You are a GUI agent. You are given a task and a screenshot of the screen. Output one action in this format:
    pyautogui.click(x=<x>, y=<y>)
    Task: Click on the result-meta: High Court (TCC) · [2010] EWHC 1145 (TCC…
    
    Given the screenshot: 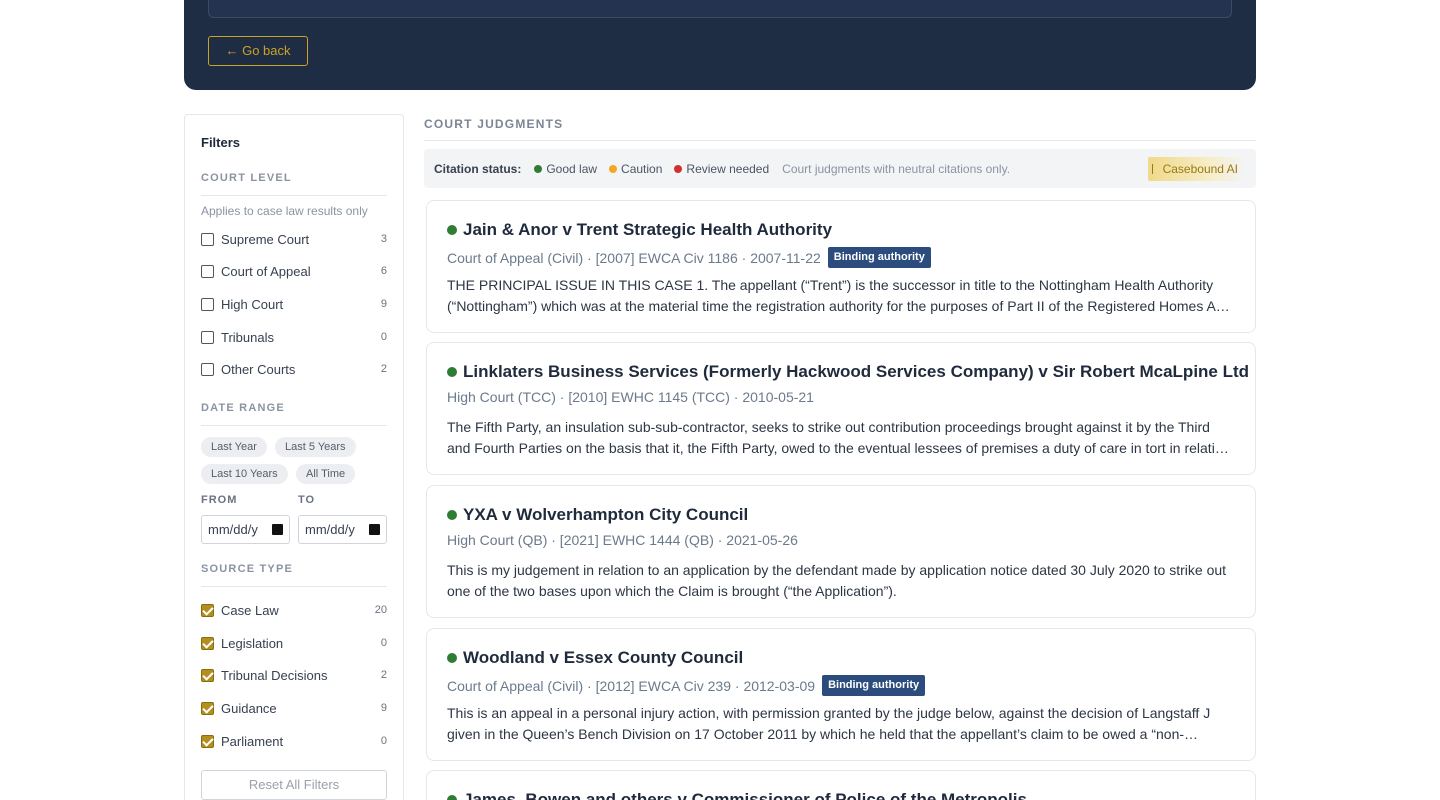 What is the action you would take?
    pyautogui.click(x=630, y=397)
    